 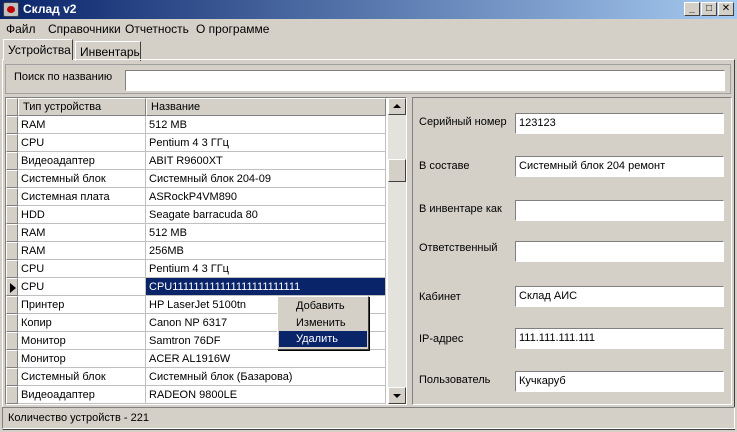 What do you see at coordinates (440, 297) in the screenshot?
I see `office-label: Кабинет` at bounding box center [440, 297].